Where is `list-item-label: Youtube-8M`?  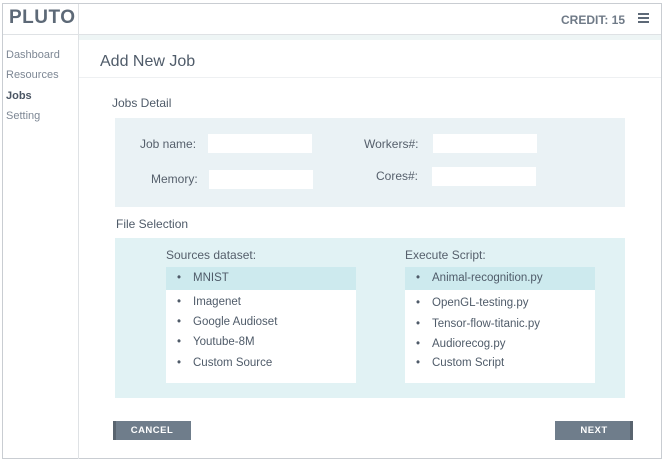
list-item-label: Youtube-8M is located at coordinates (224, 342).